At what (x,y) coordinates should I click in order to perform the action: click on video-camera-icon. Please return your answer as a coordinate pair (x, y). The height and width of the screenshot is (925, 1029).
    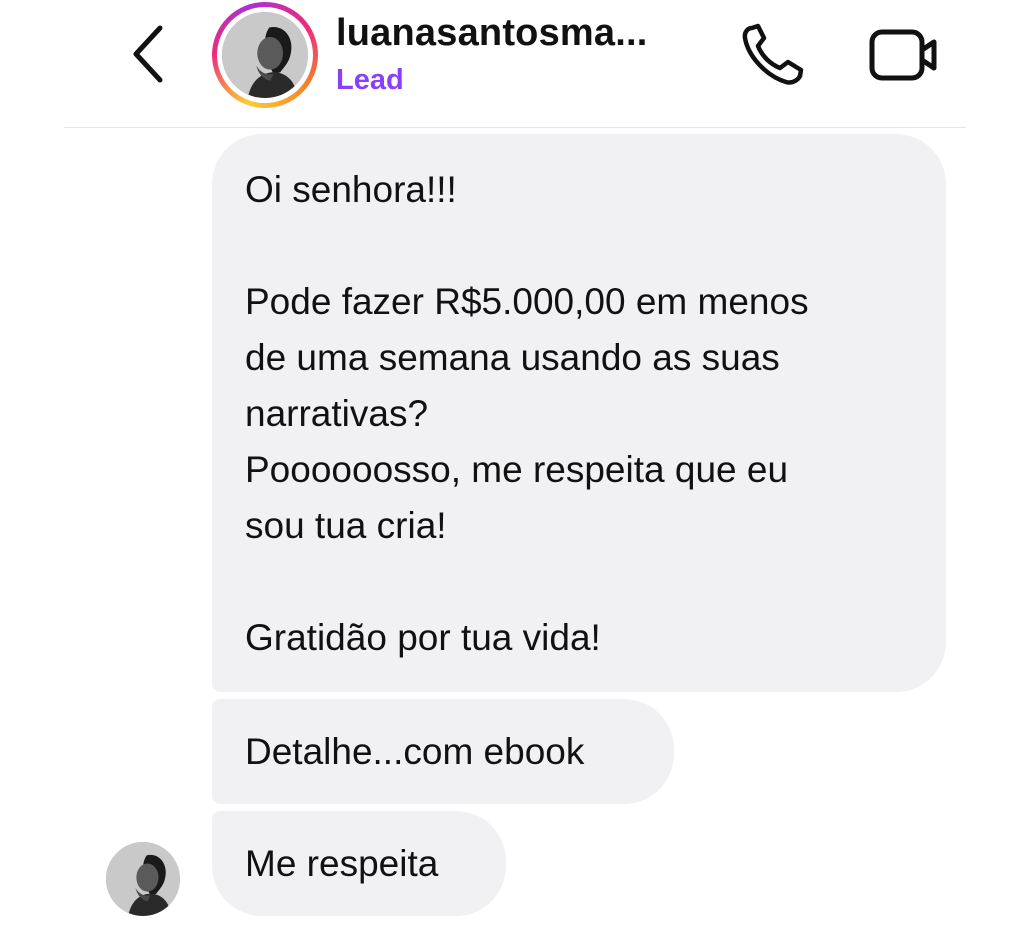
    Looking at the image, I should click on (903, 55).